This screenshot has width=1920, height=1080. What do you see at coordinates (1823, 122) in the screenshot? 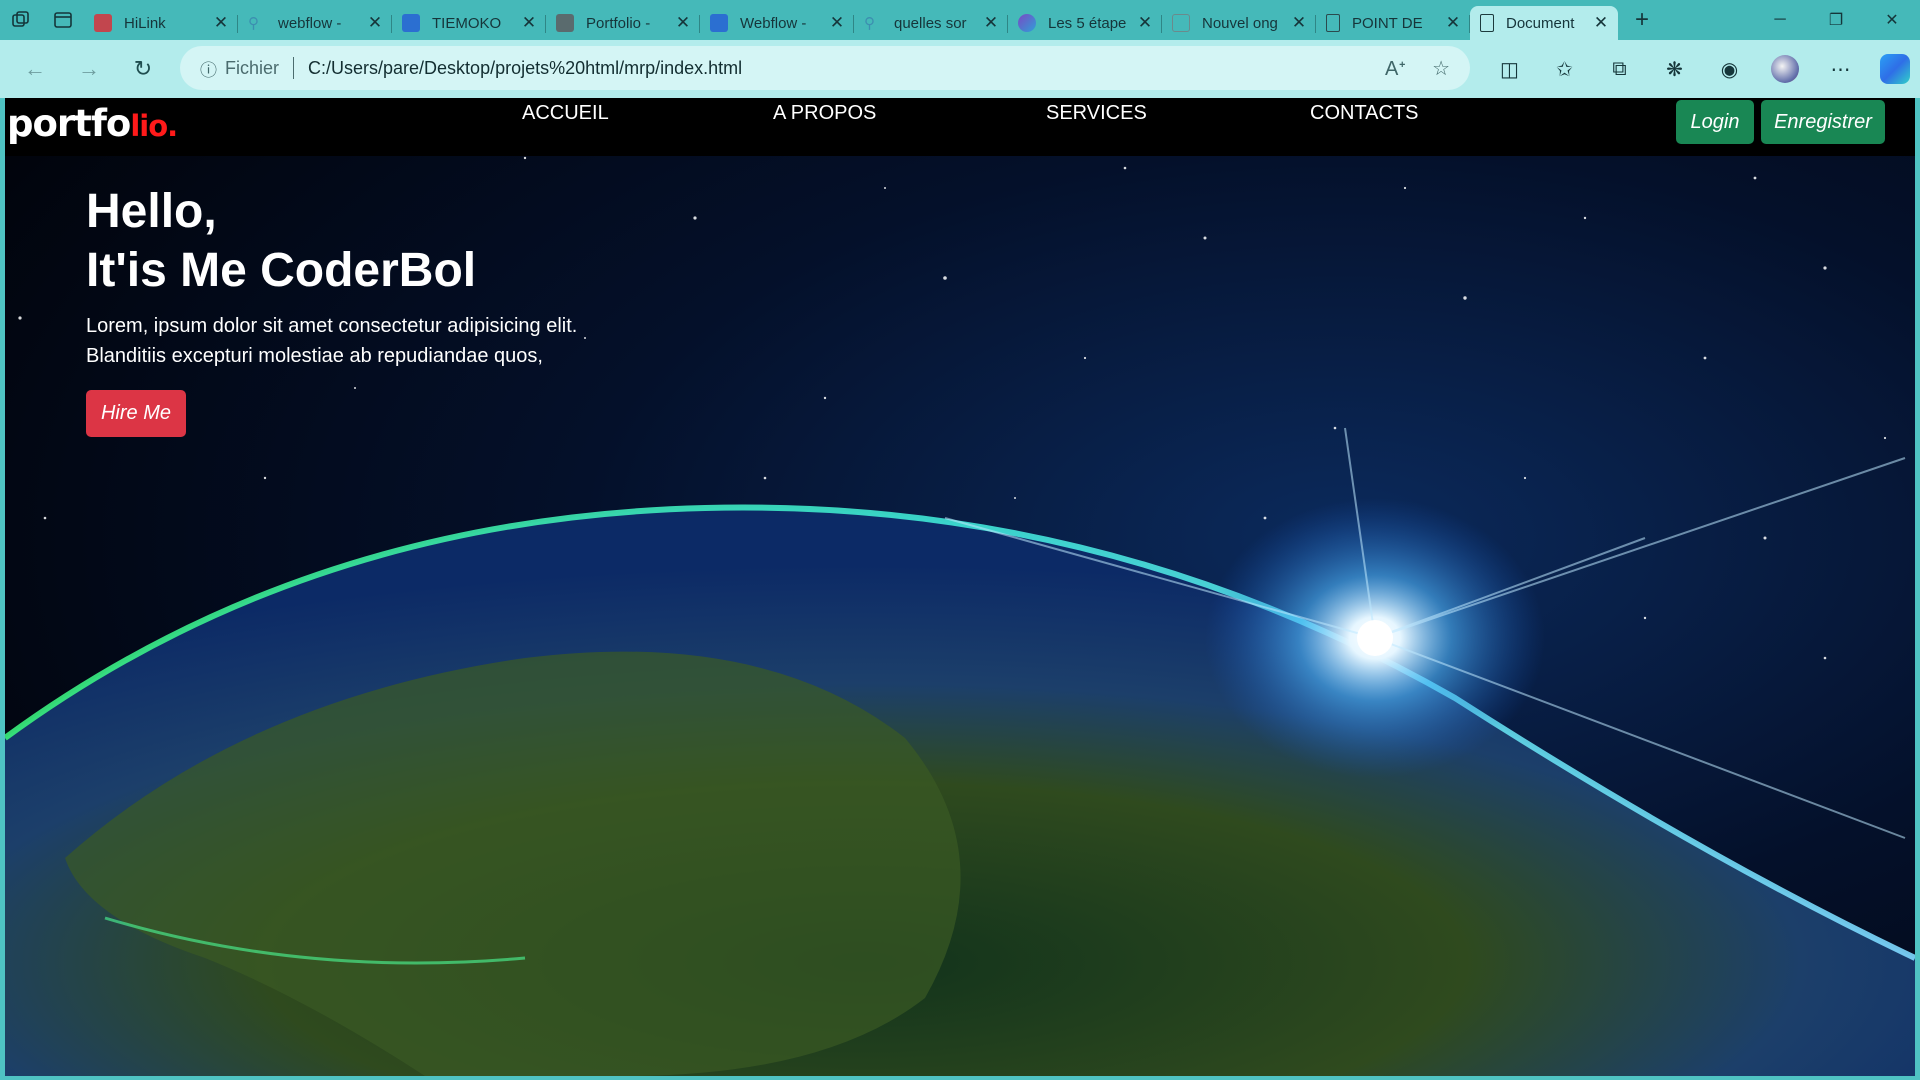
I see `register-button: Enregistrer` at bounding box center [1823, 122].